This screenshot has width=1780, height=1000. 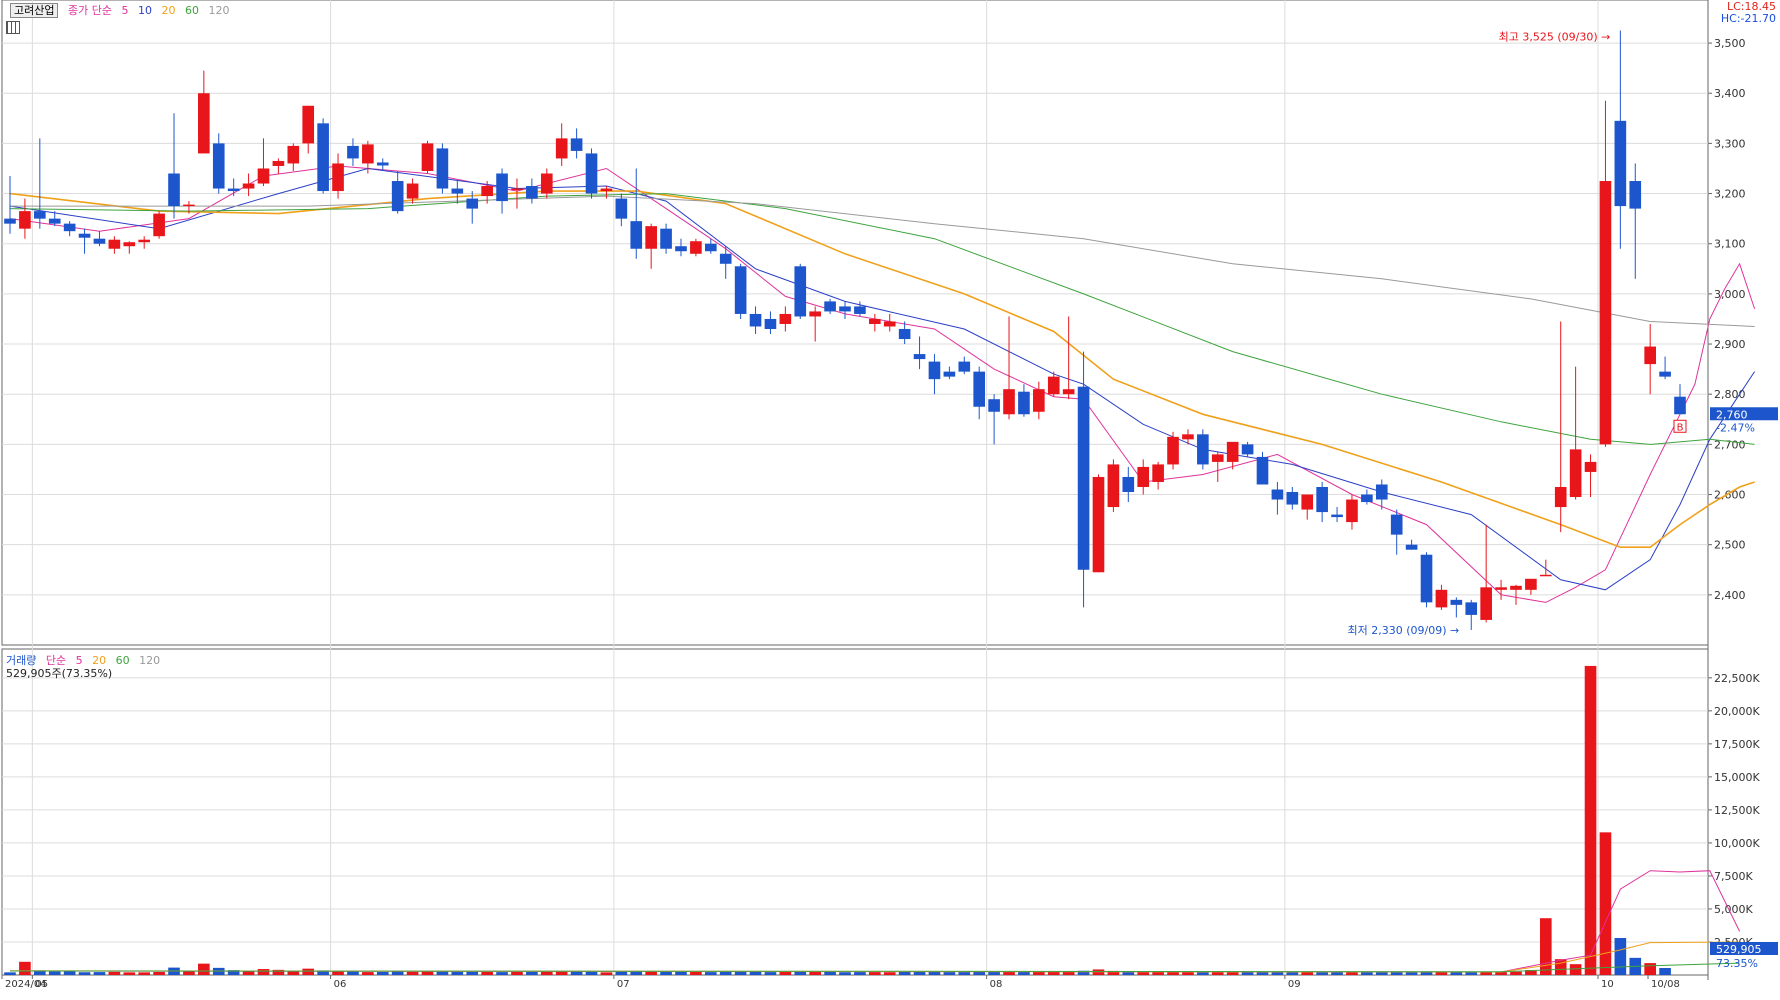 I want to click on ma-legend-5: 5, so click(x=124, y=10).